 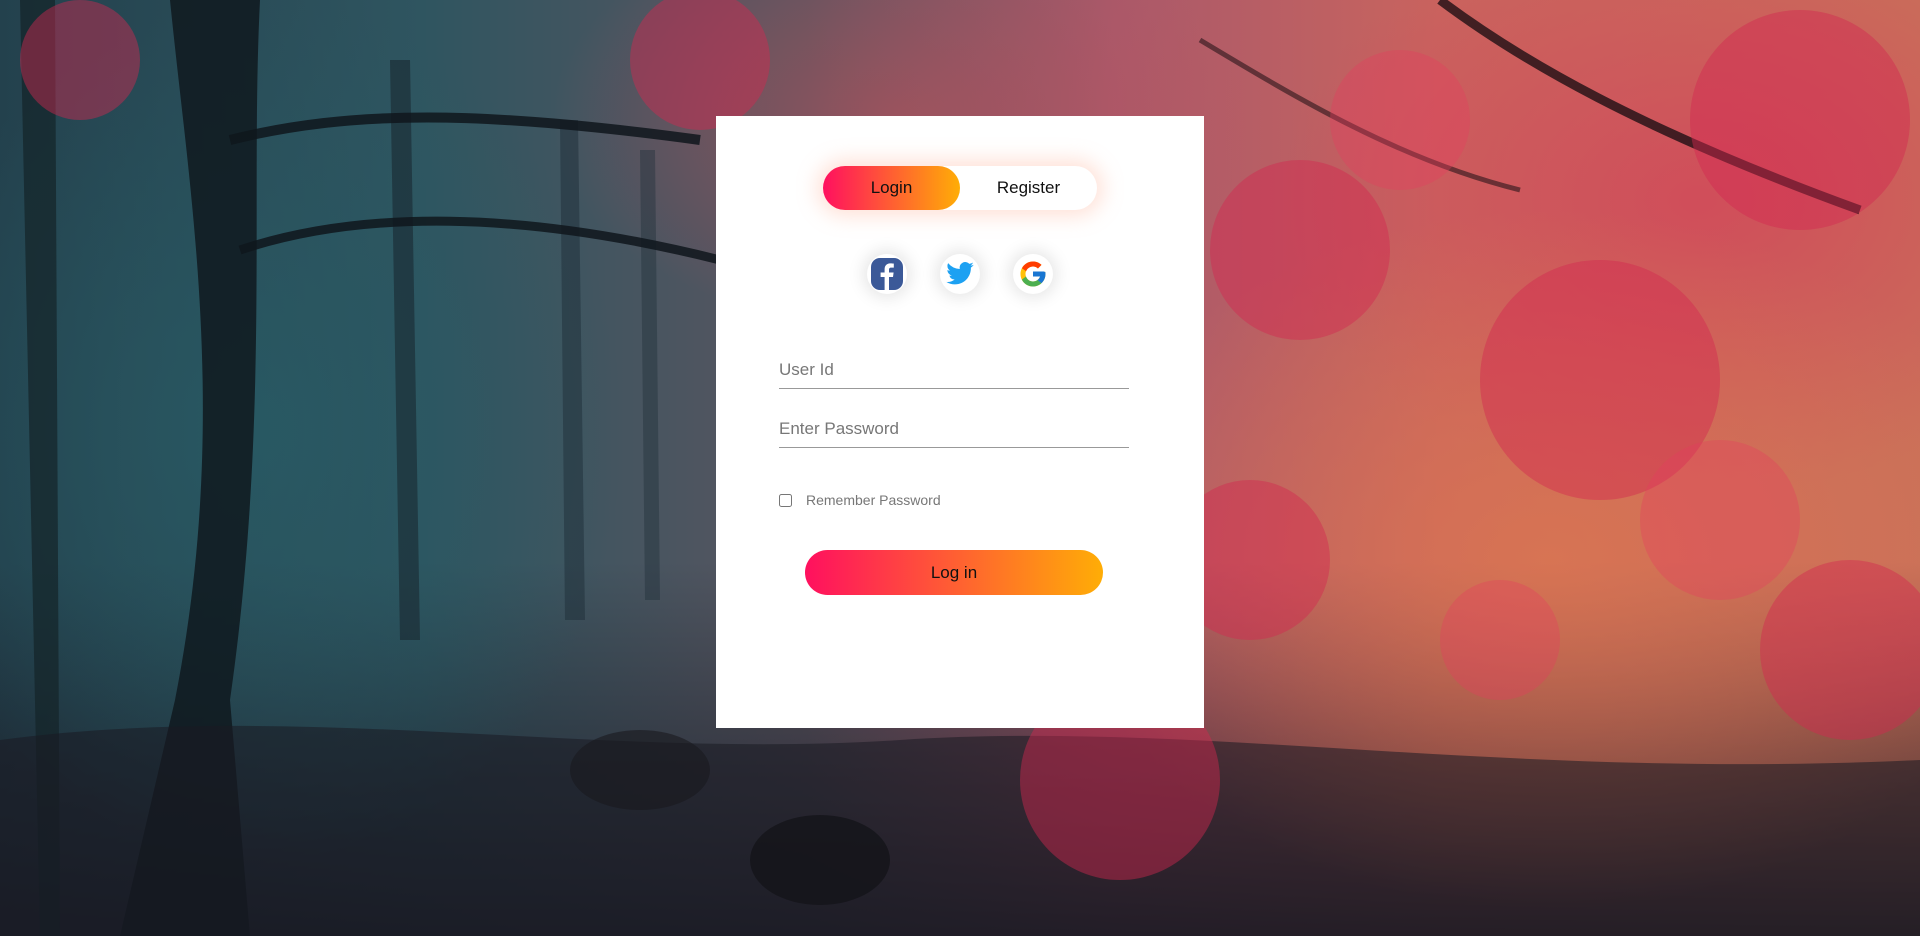 I want to click on remember-password-row: Remember Password, so click(x=860, y=500).